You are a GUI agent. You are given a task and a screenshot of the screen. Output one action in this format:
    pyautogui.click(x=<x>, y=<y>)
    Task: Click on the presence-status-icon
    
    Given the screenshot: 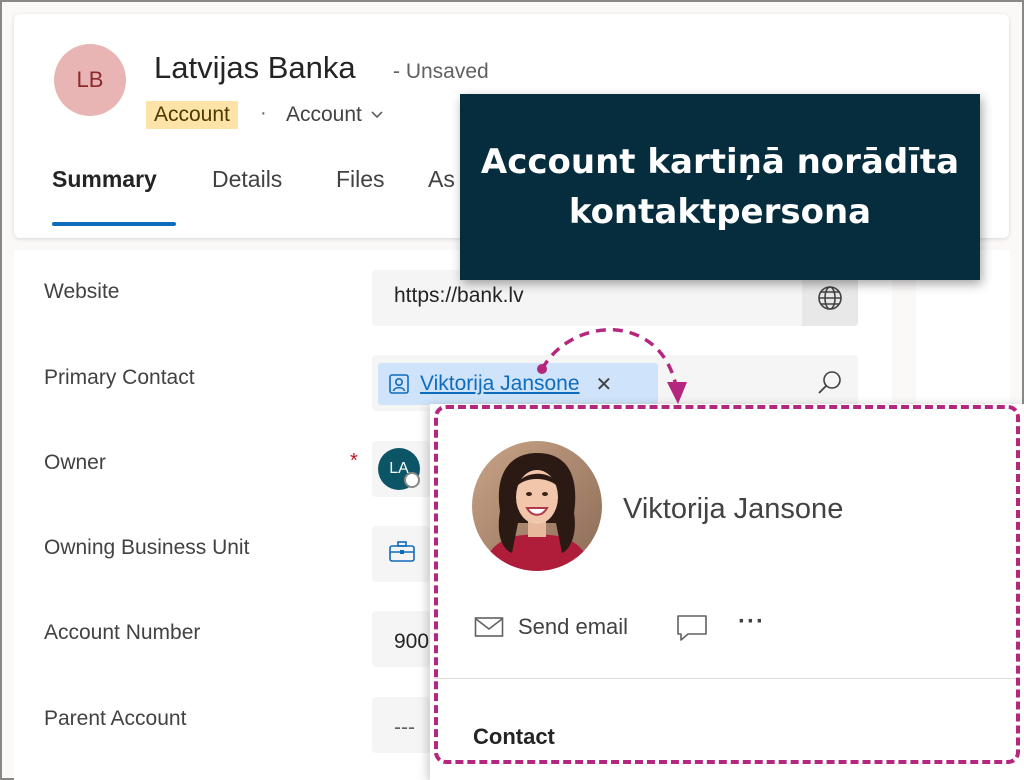 What is the action you would take?
    pyautogui.click(x=412, y=480)
    